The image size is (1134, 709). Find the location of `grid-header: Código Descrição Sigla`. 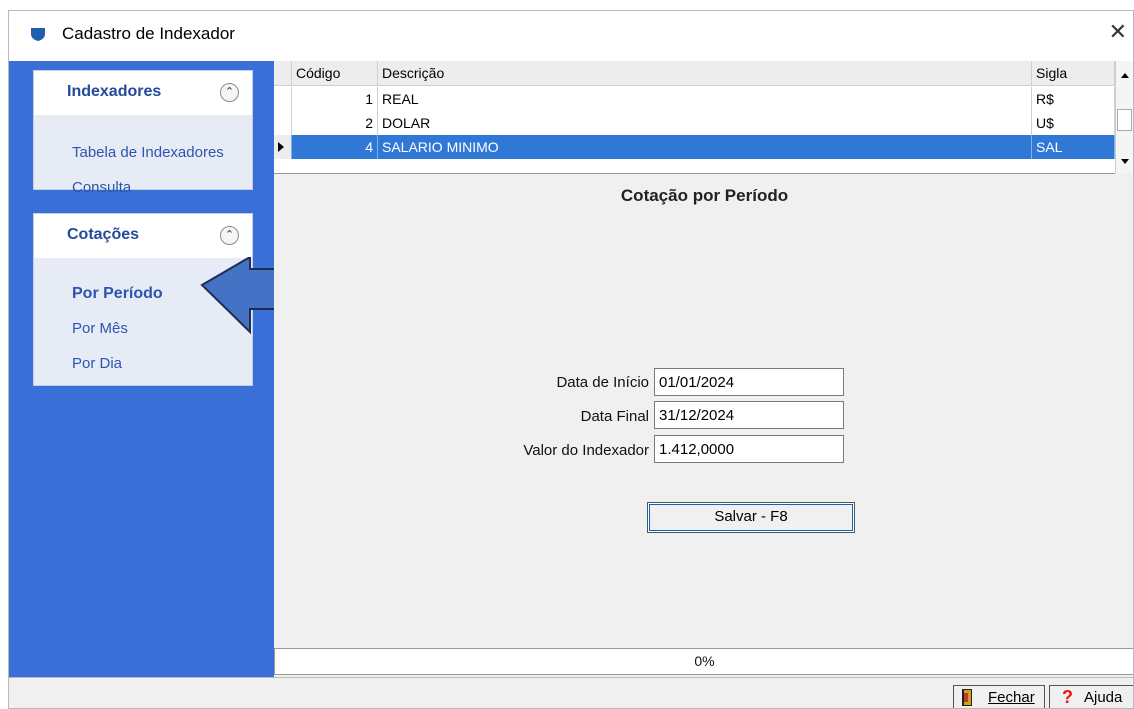

grid-header: Código Descrição Sigla is located at coordinates (694, 73).